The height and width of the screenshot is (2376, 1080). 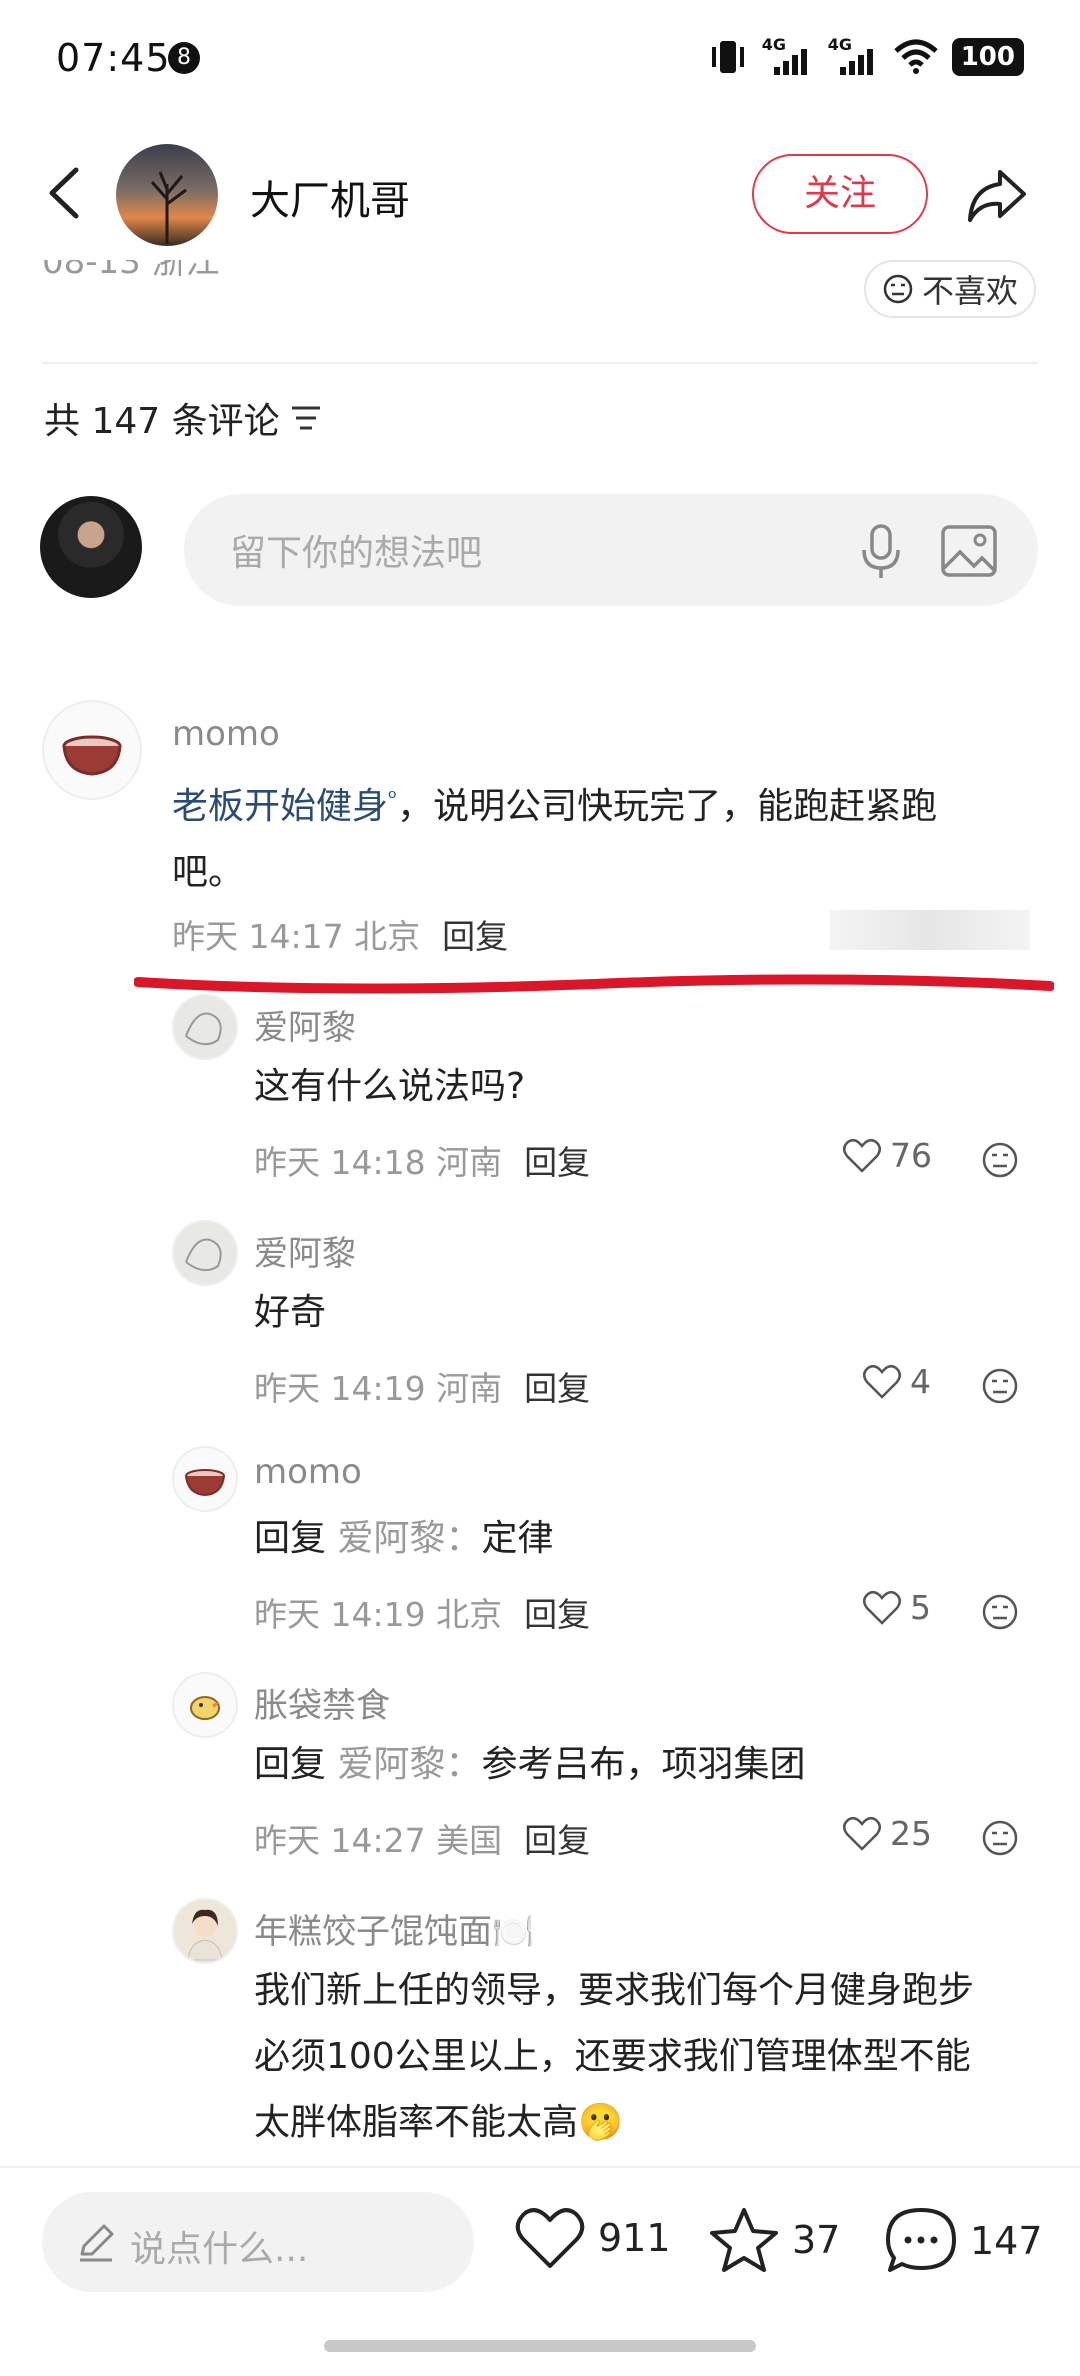 I want to click on like-button: 5, so click(x=896, y=1607).